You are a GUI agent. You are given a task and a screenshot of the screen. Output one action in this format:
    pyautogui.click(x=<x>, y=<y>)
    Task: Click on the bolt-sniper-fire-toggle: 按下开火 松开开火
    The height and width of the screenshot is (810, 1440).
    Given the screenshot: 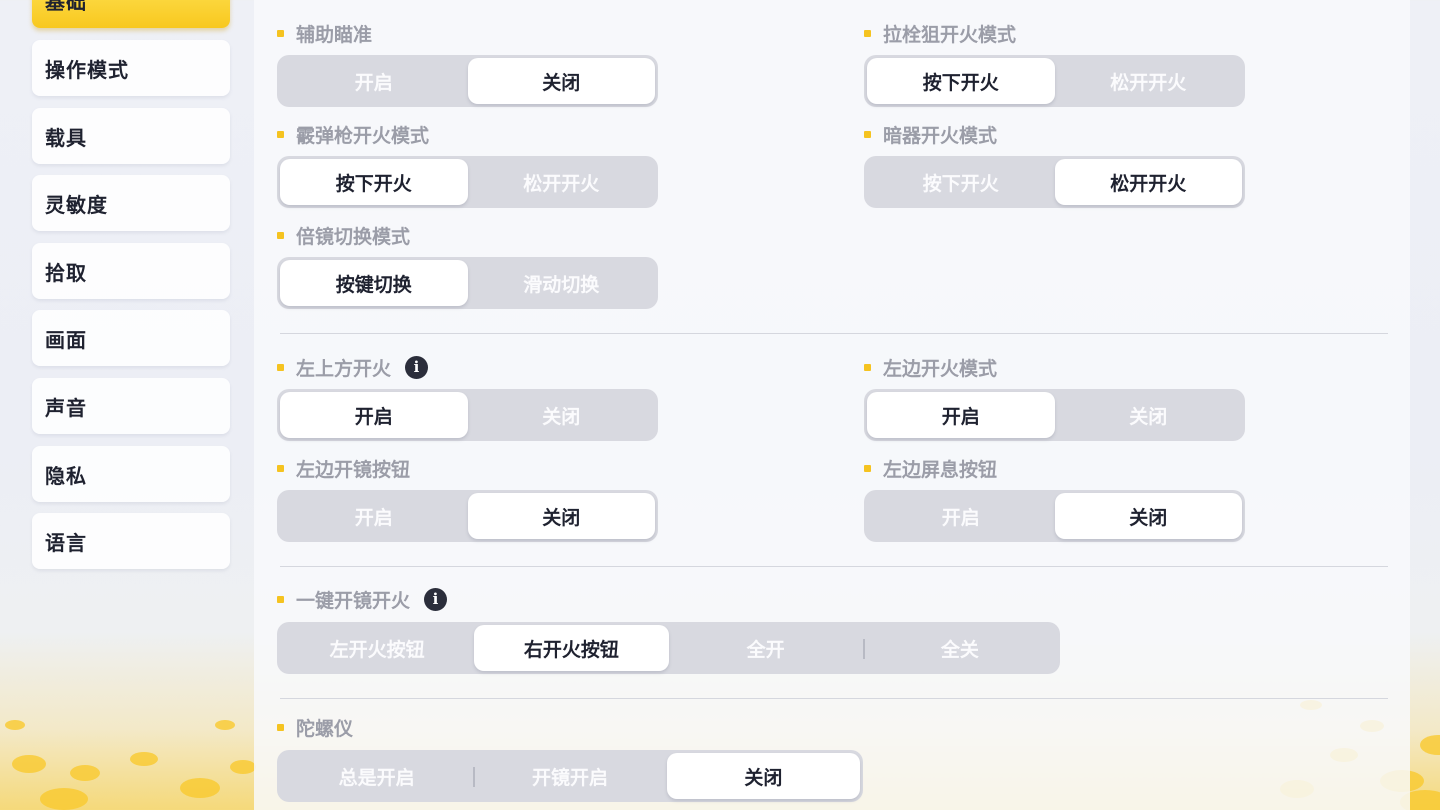 What is the action you would take?
    pyautogui.click(x=1054, y=81)
    